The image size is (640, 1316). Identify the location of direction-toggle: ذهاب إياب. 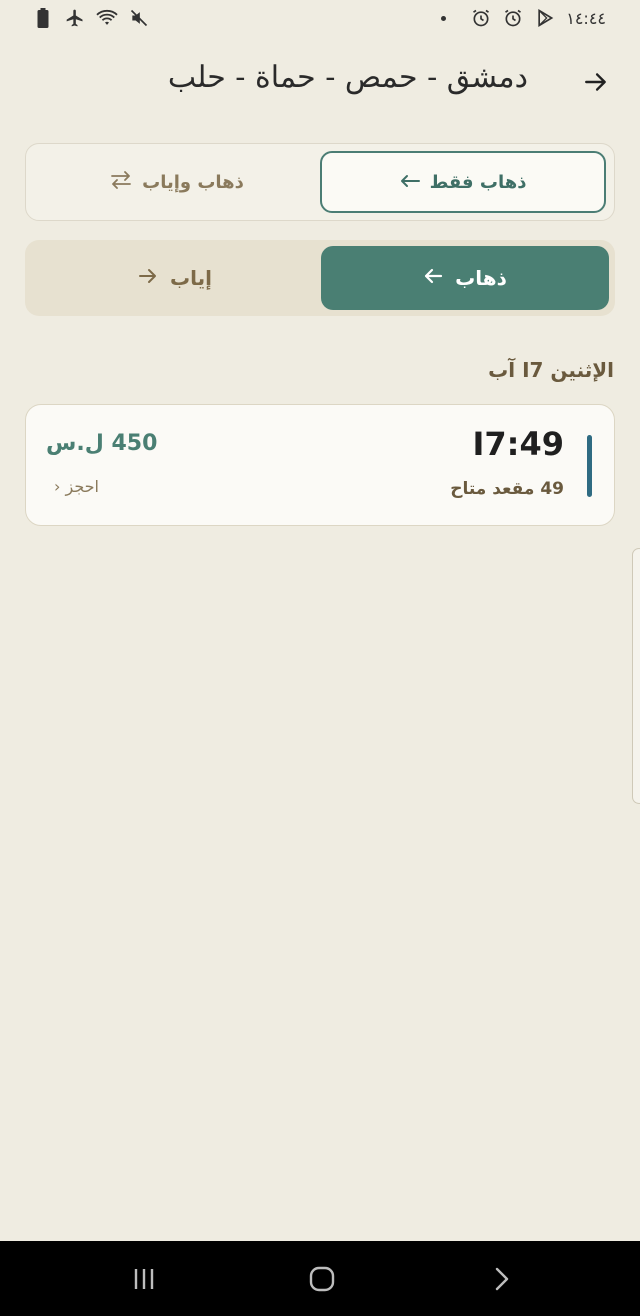
(320, 278).